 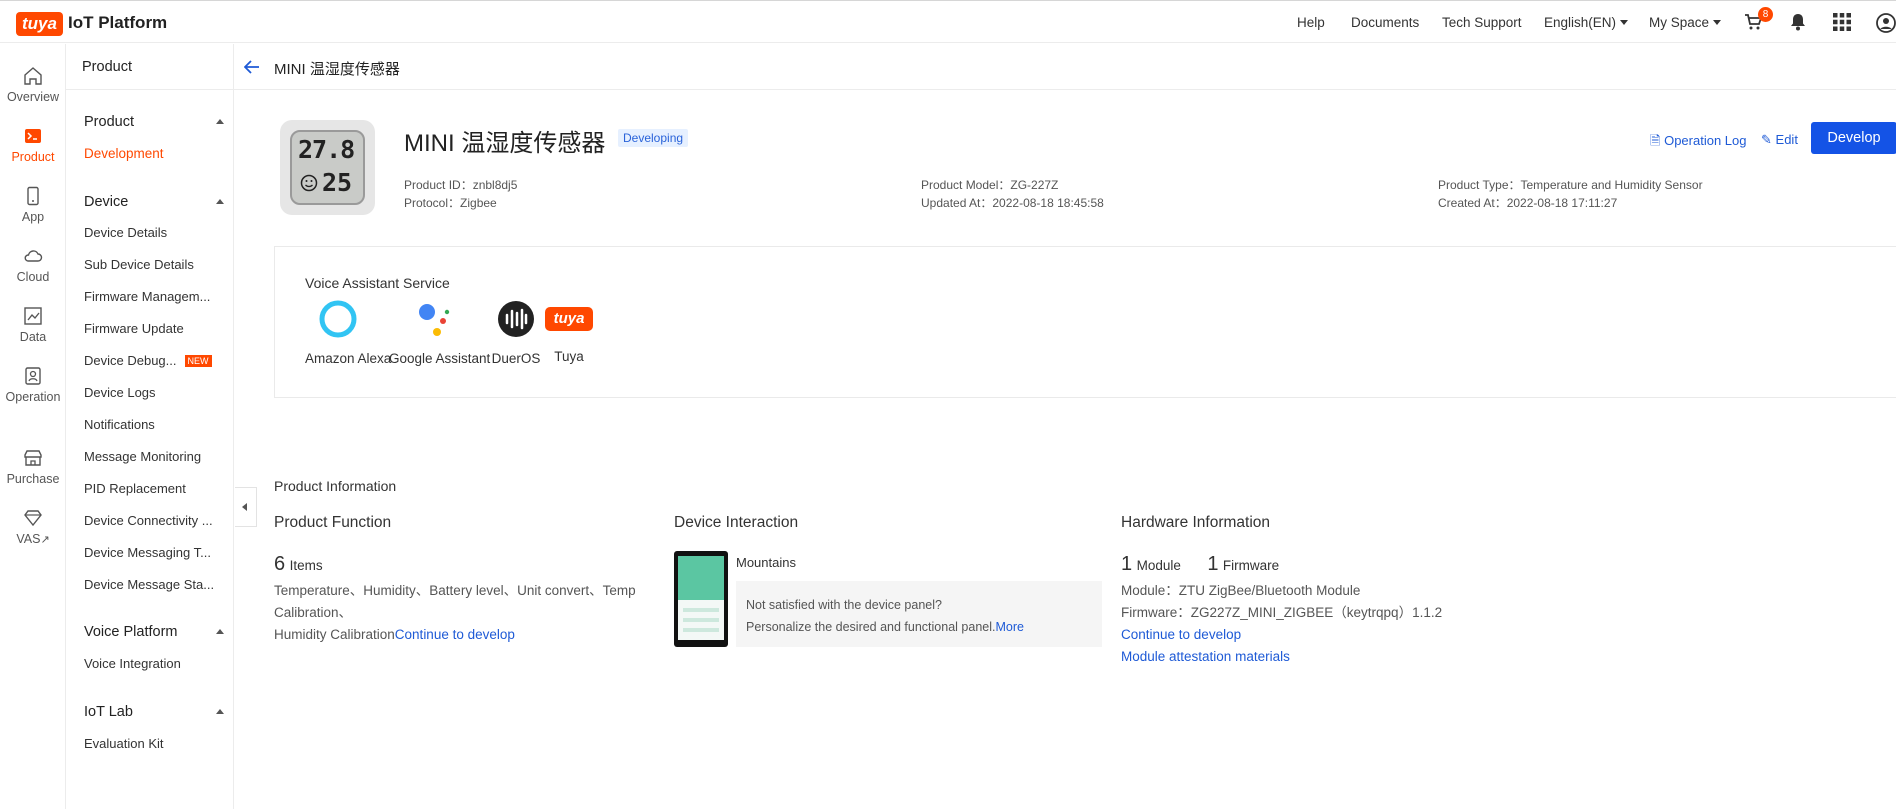 I want to click on tech-support-link: Tech Support, so click(x=1482, y=22).